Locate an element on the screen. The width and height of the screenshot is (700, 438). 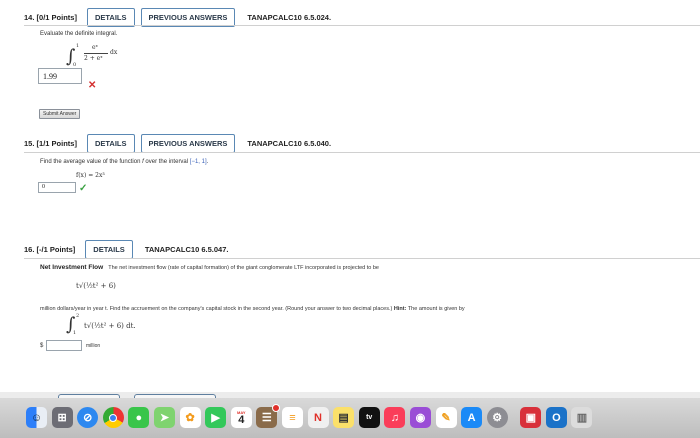
contacts-icon: ☰ is located at coordinates (268, 416).